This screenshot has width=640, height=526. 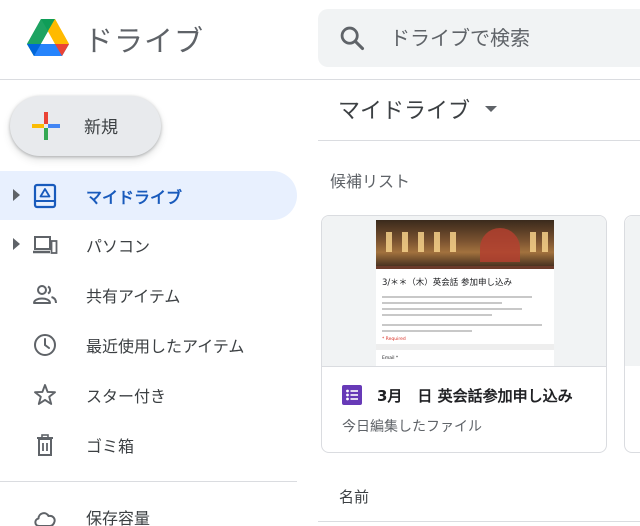 What do you see at coordinates (352, 395) in the screenshot?
I see `google-forms-icon` at bounding box center [352, 395].